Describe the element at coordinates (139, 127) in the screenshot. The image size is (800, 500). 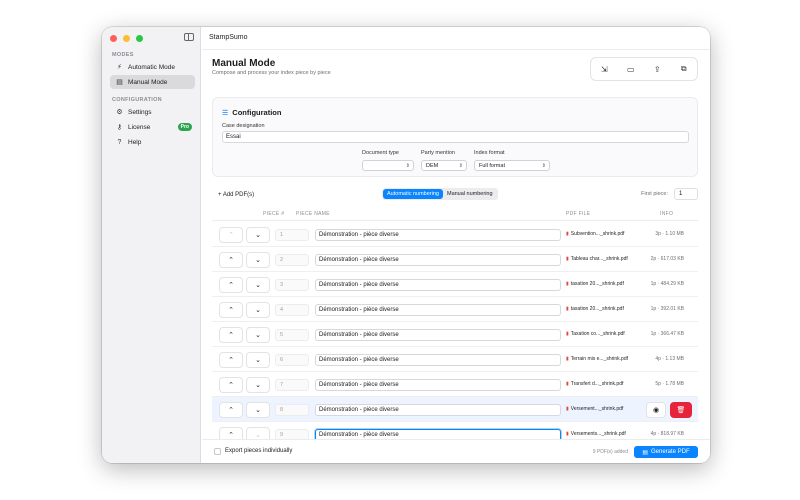
I see `sidebar-item-label: License` at that location.